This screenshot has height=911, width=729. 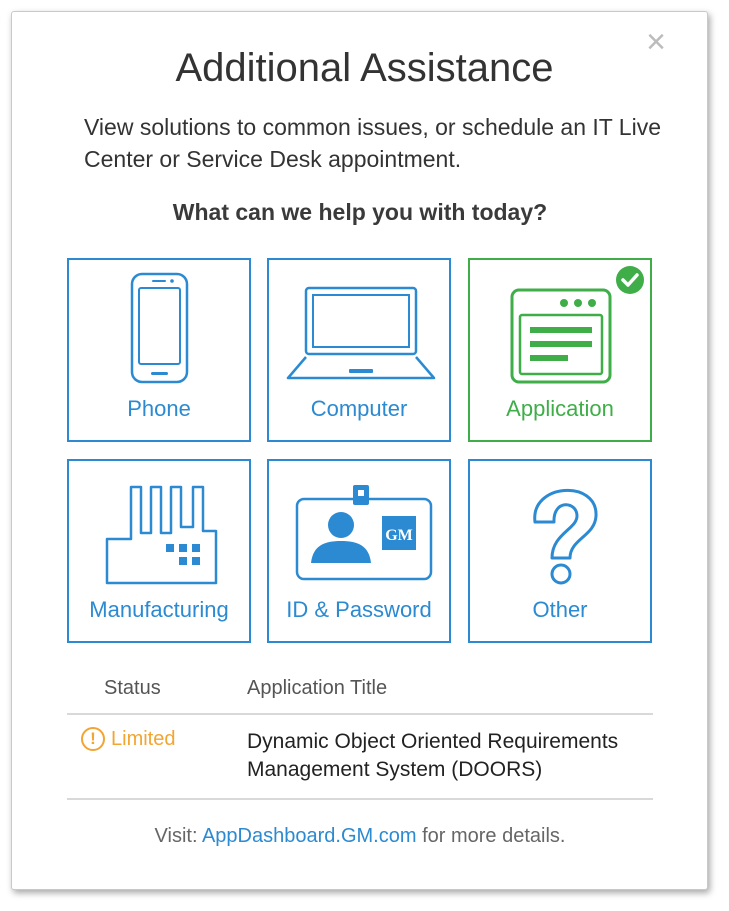 I want to click on tile-computer: Computer, so click(x=359, y=350).